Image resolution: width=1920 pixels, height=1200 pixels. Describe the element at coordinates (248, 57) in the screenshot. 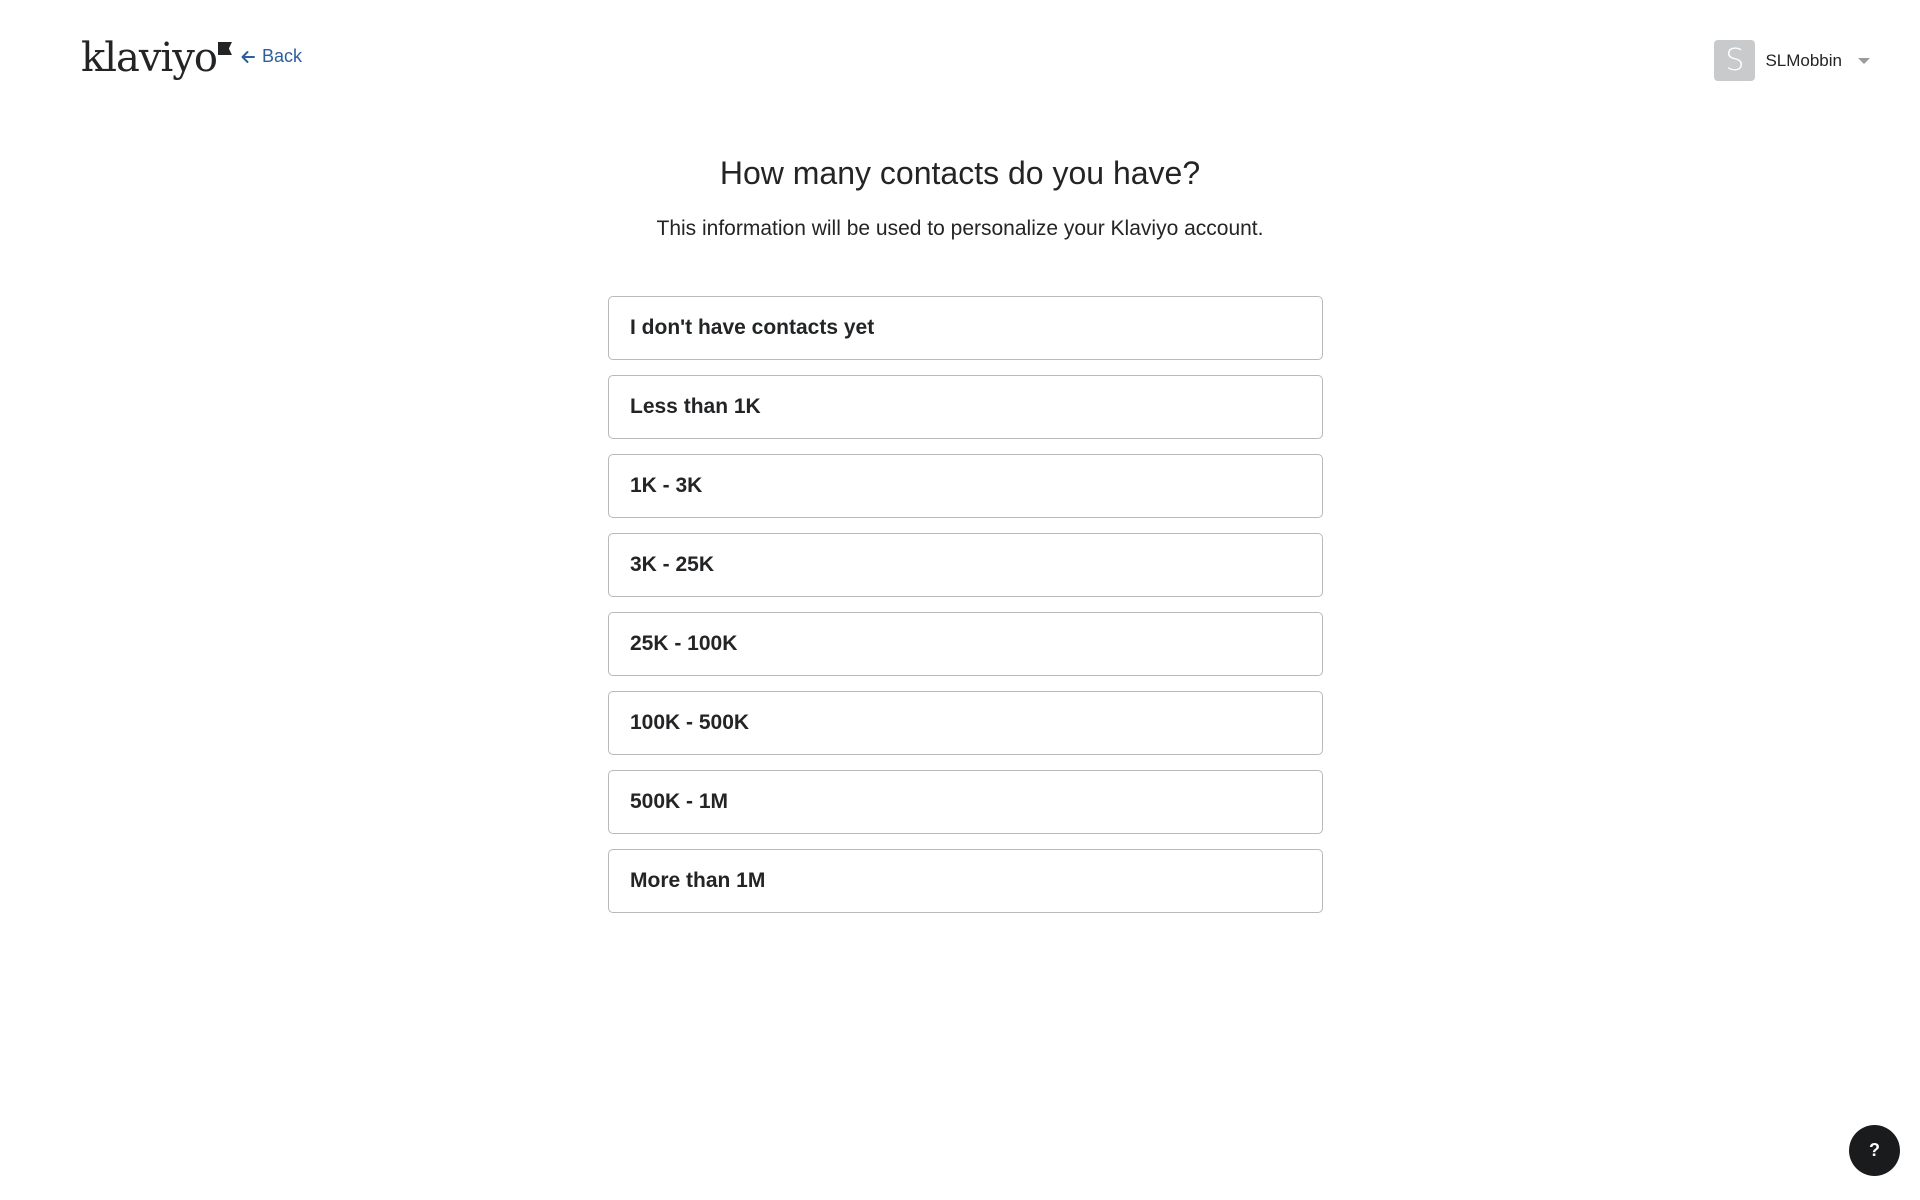

I see `arrow-left-icon` at that location.